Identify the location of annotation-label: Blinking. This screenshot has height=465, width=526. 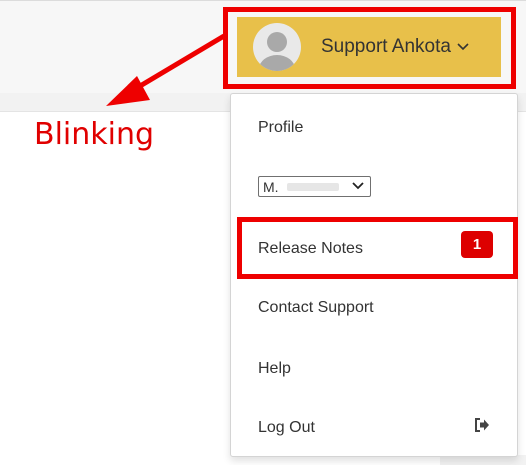
(94, 134).